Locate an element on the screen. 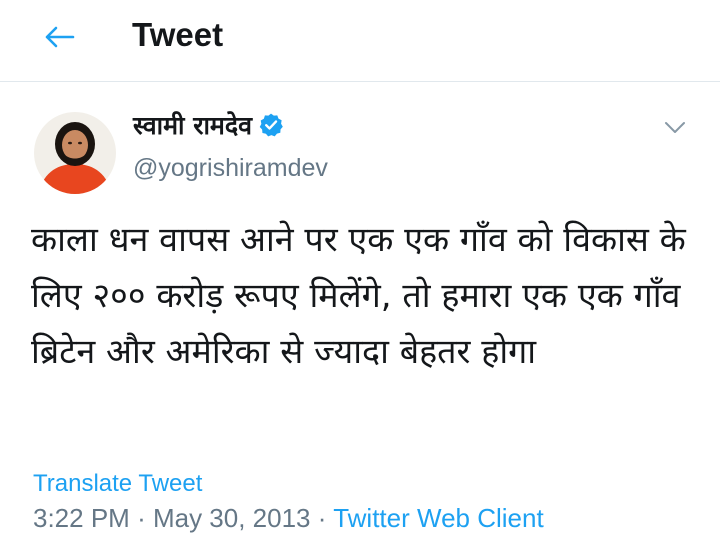  author-handle: @yogrishiramdev is located at coordinates (230, 168).